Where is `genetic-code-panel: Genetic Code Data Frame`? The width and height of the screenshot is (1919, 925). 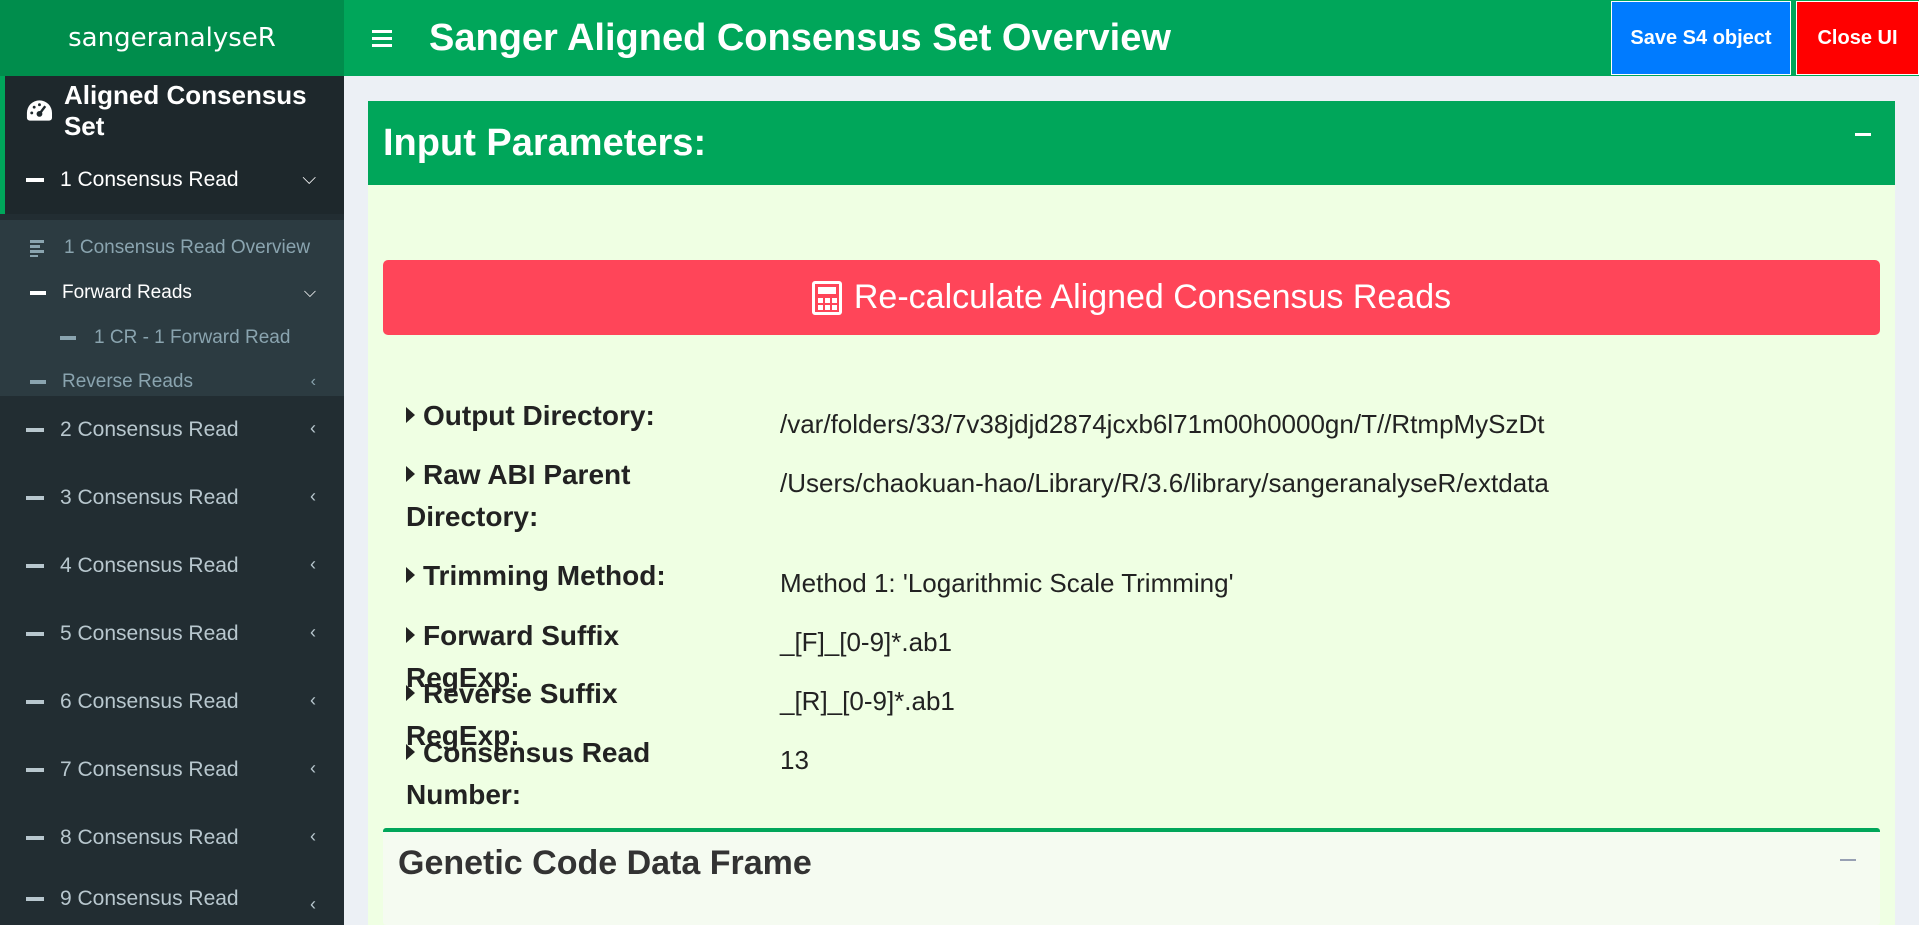
genetic-code-panel: Genetic Code Data Frame is located at coordinates (1131, 876).